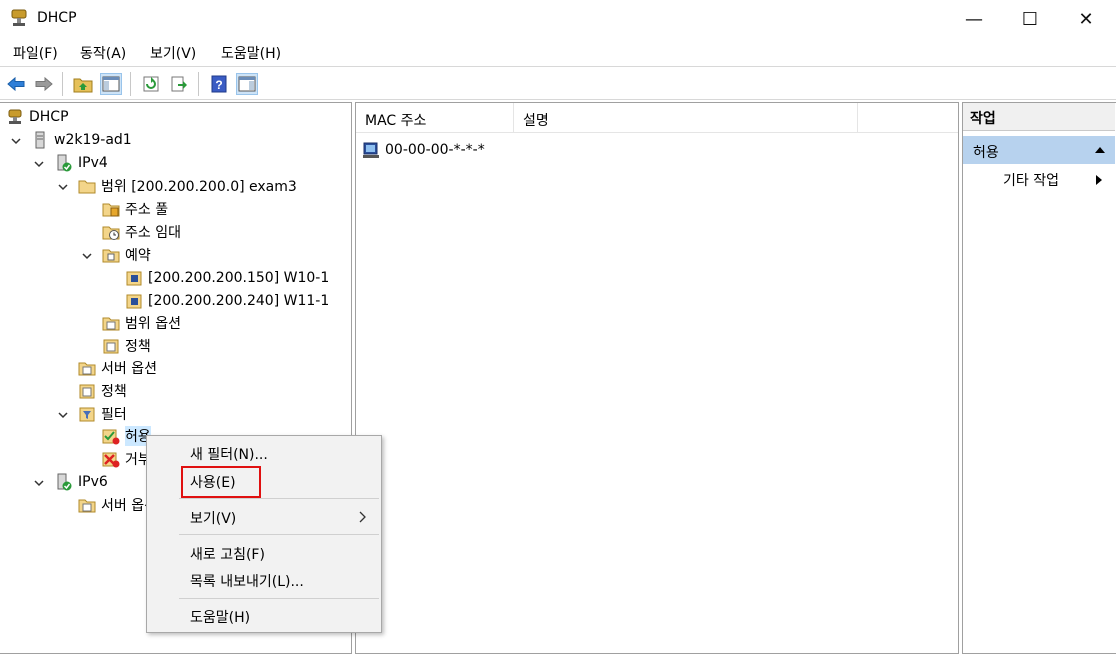 The height and width of the screenshot is (654, 1116). Describe the element at coordinates (199, 187) in the screenshot. I see `tree-label: 범위 [200.200.200.0] exam3` at that location.